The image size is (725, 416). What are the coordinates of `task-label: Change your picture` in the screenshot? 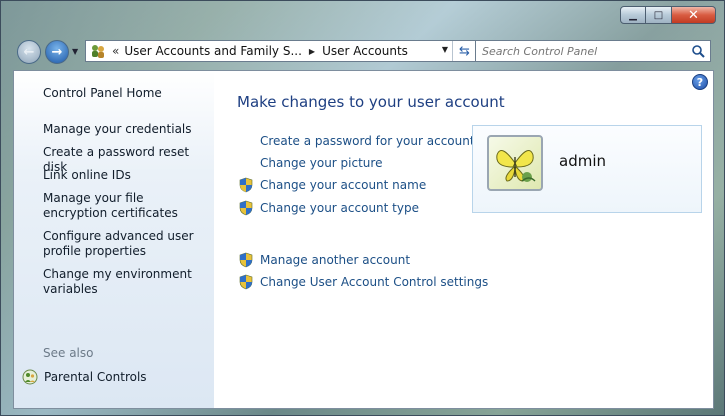 It's located at (321, 163).